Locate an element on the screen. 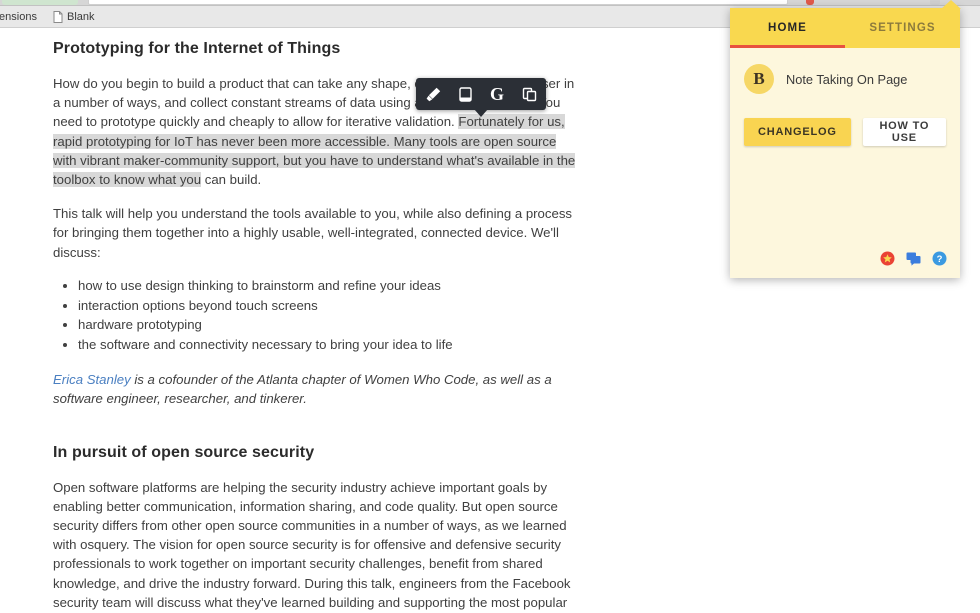 The width and height of the screenshot is (980, 613). popup-pointer-arrow is located at coordinates (951, 4).